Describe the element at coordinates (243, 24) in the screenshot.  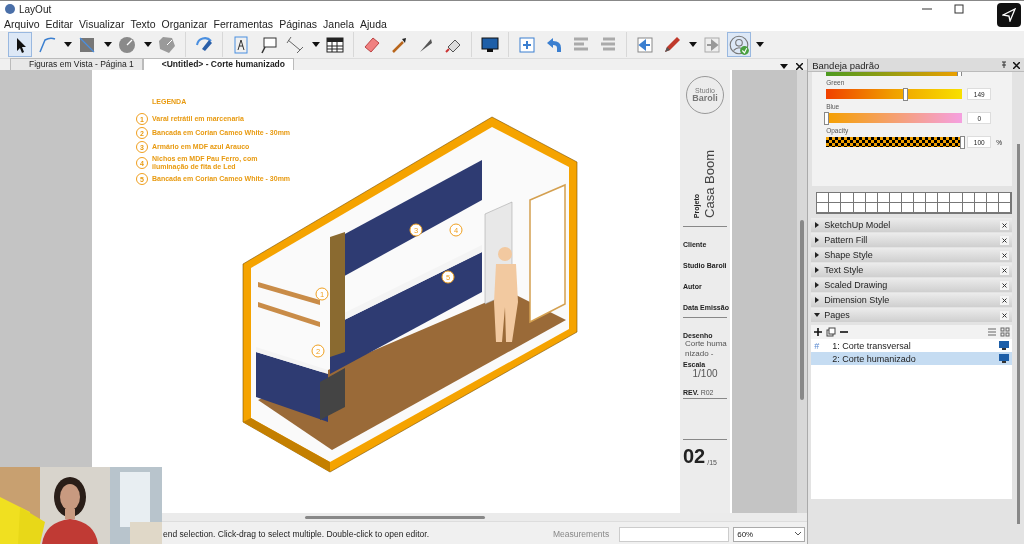
I see `menu-item: Ferramentas` at that location.